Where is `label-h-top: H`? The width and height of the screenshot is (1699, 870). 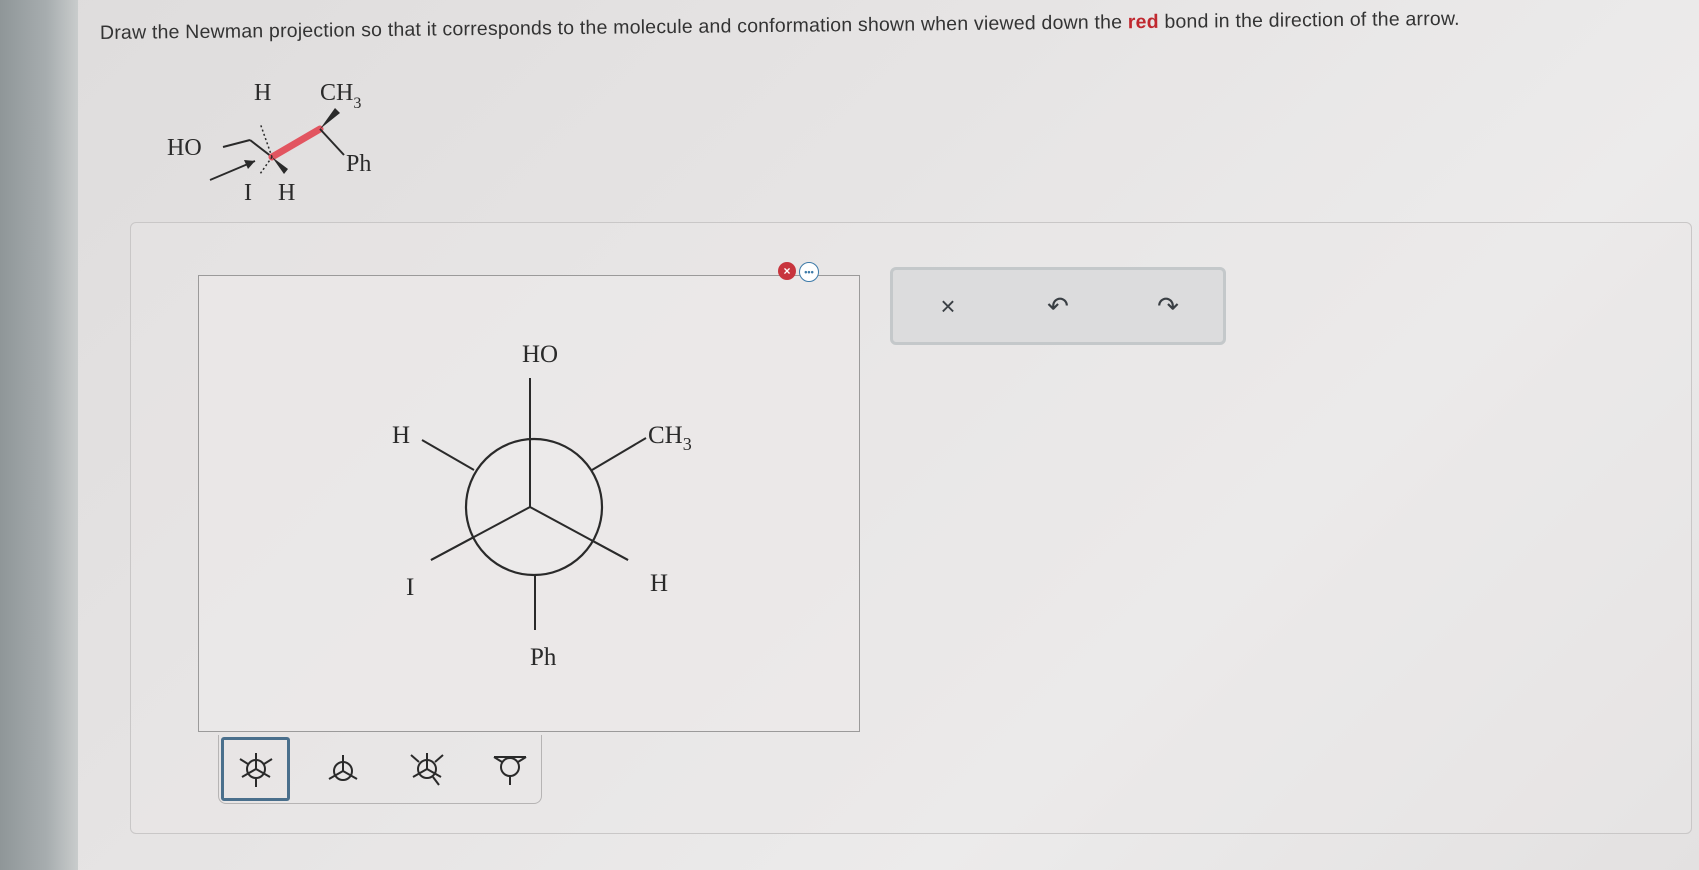 label-h-top: H is located at coordinates (262, 93).